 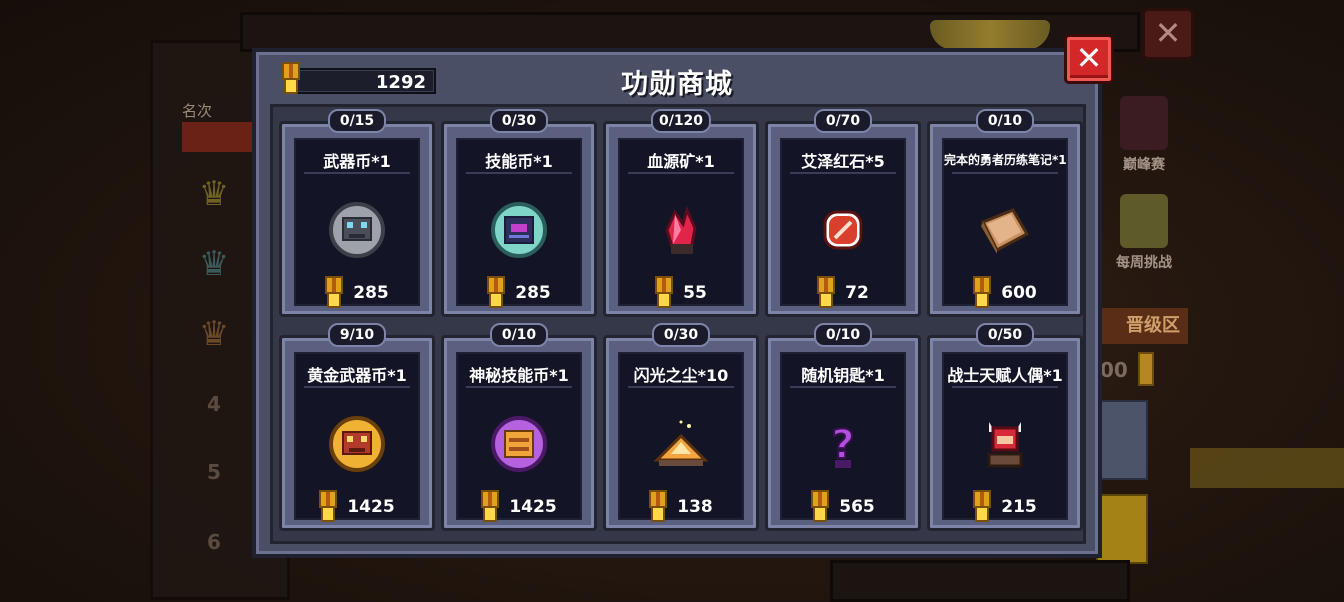 What do you see at coordinates (519, 223) in the screenshot?
I see `card-inner: 技能币*1 285` at bounding box center [519, 223].